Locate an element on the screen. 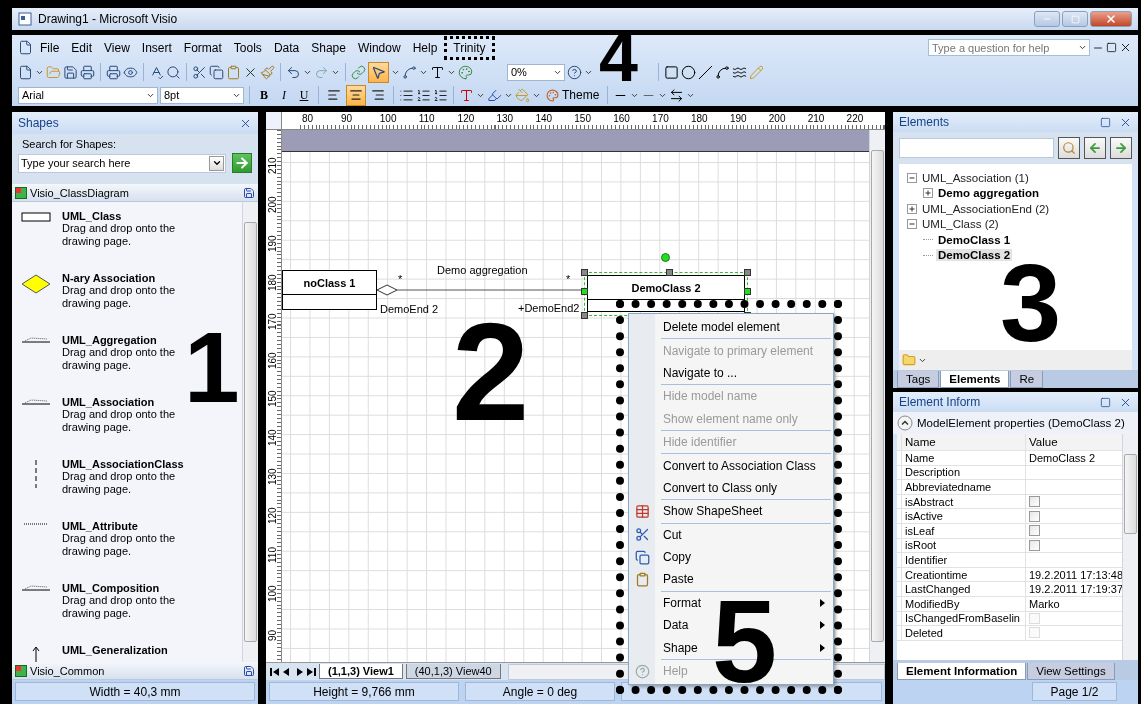 Image resolution: width=1141 pixels, height=704 pixels. class-name: noClass 1 is located at coordinates (329, 283).